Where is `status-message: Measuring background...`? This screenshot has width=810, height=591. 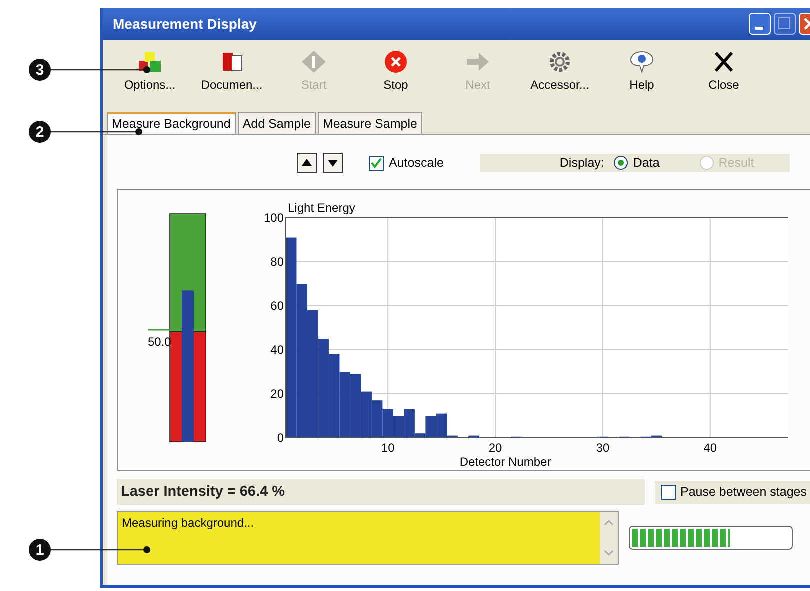 status-message: Measuring background... is located at coordinates (188, 523).